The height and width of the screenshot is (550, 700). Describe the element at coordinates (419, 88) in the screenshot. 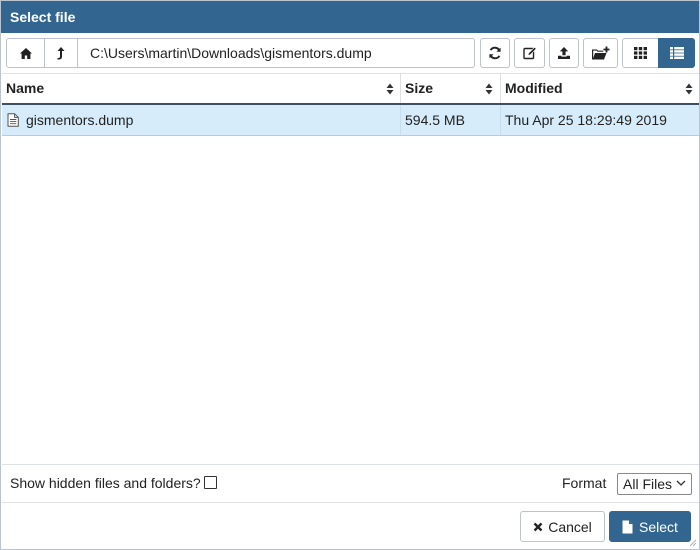

I see `column-header-label: Size` at that location.